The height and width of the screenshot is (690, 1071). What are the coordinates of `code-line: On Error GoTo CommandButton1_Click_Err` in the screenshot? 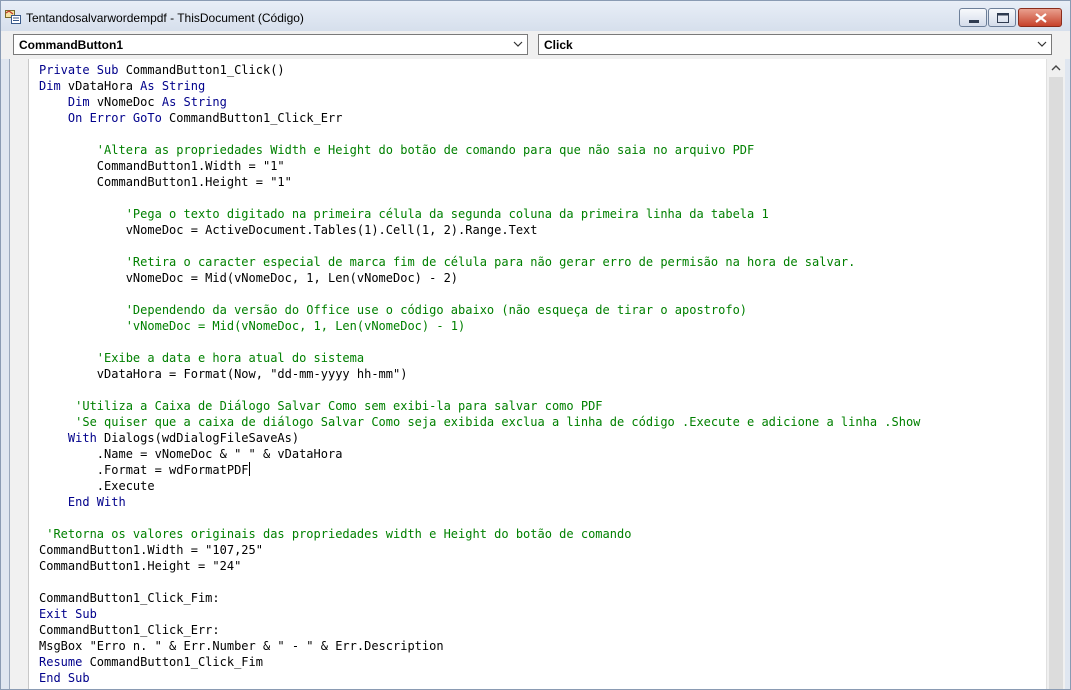 It's located at (479, 118).